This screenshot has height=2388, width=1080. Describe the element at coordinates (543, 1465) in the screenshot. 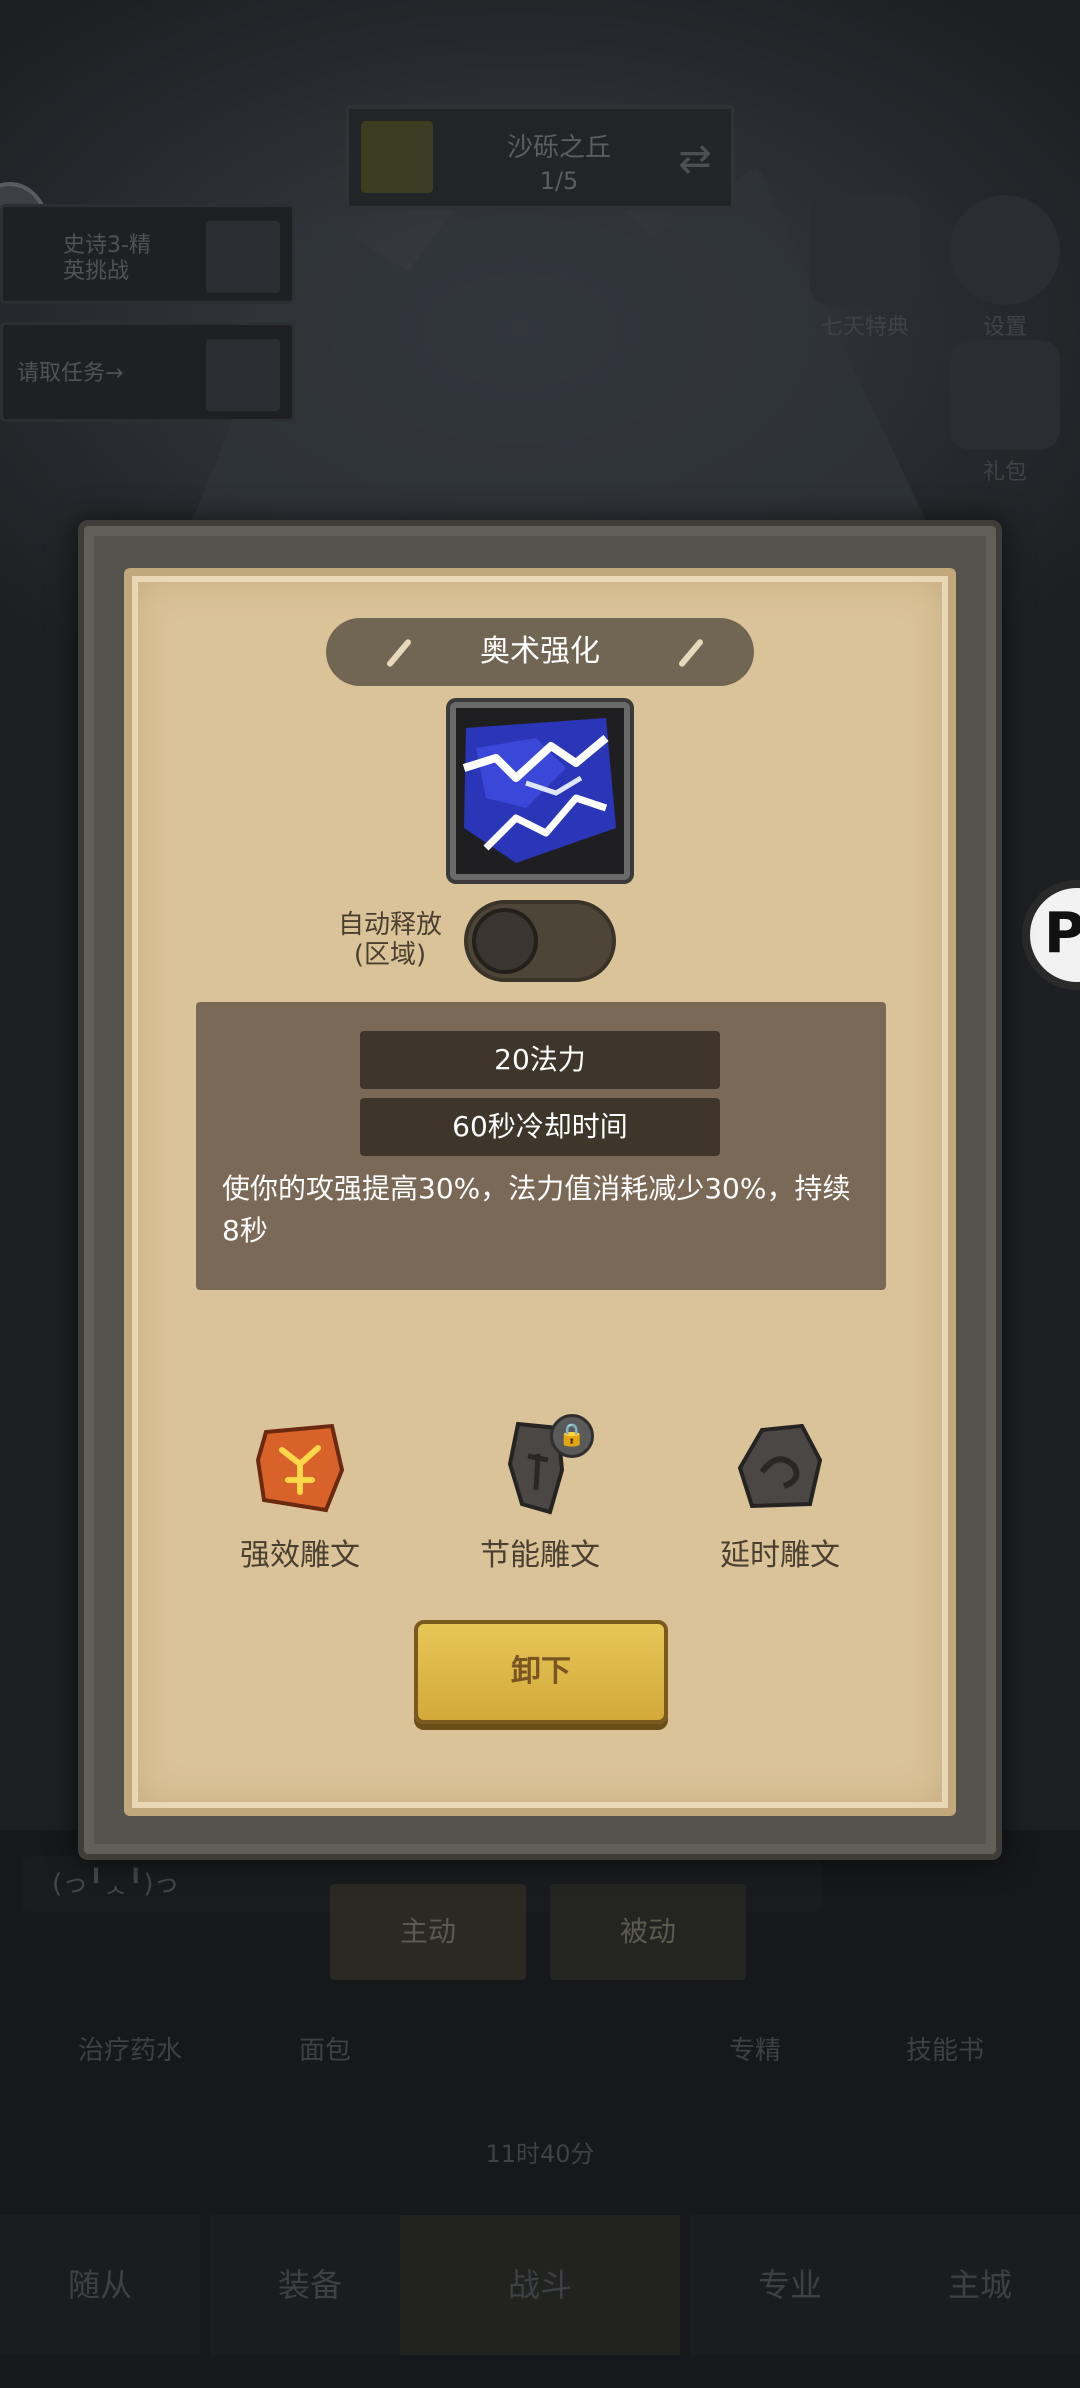

I see `efficiency-rune-icon: 🔒` at that location.